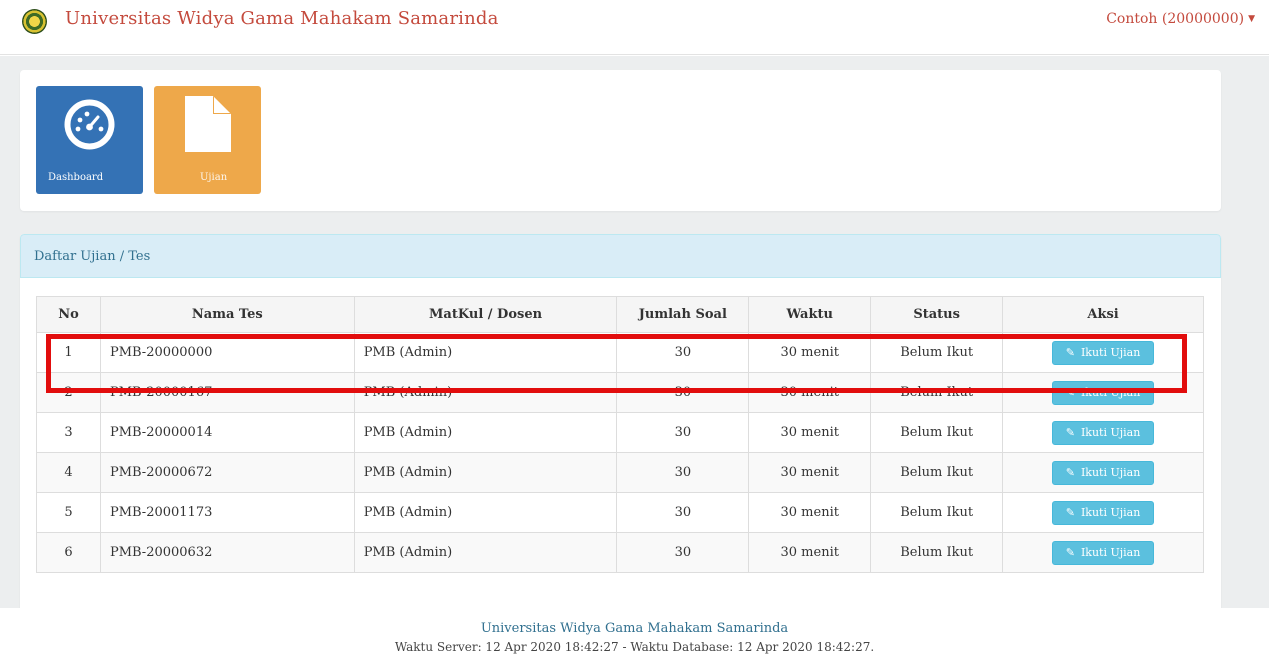 The image size is (1269, 666). I want to click on cell-nama-tes: PMB-20000632, so click(227, 552).